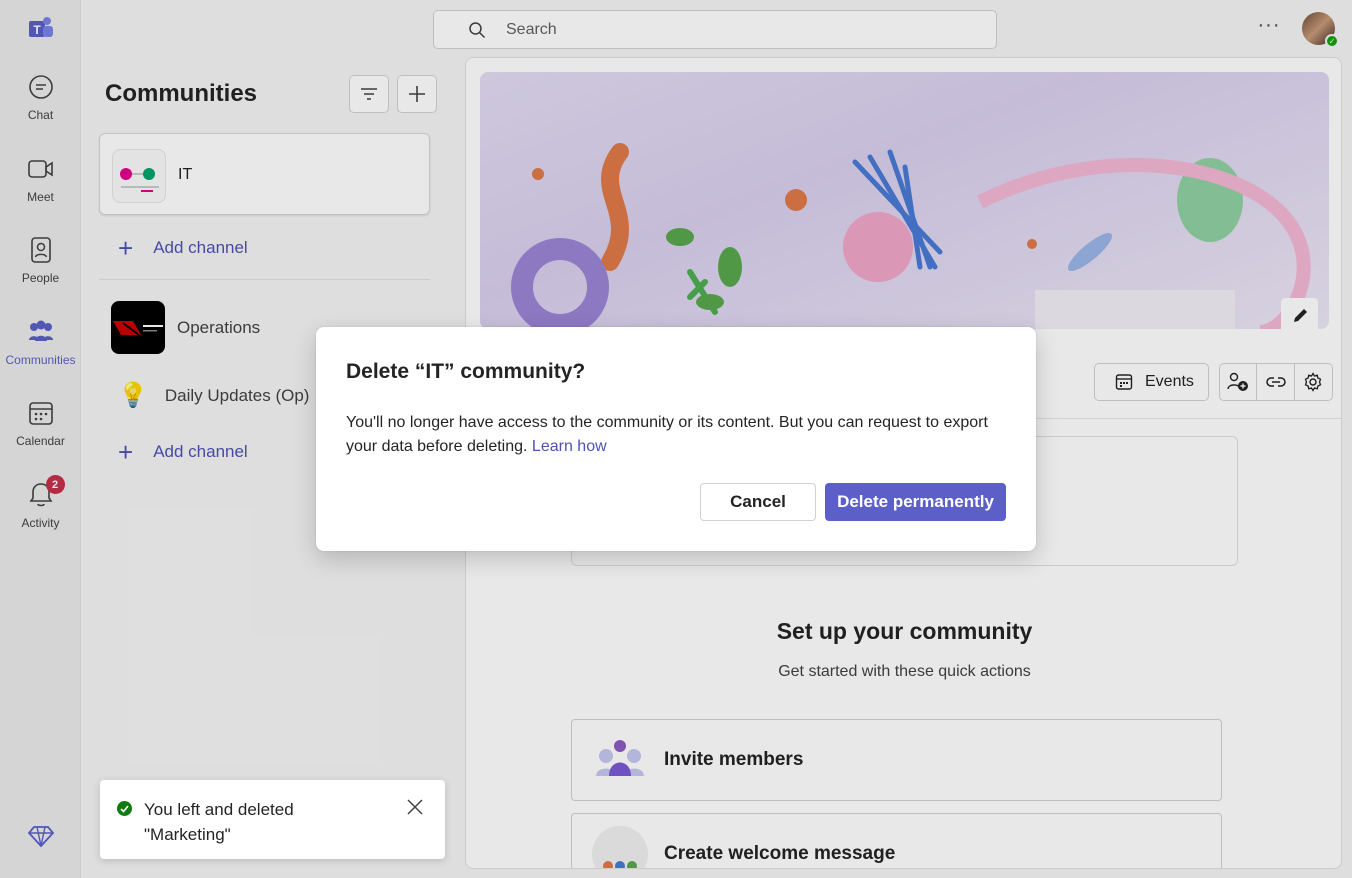  Describe the element at coordinates (466, 371) in the screenshot. I see `dialog-title: Delete “IT” community?` at that location.